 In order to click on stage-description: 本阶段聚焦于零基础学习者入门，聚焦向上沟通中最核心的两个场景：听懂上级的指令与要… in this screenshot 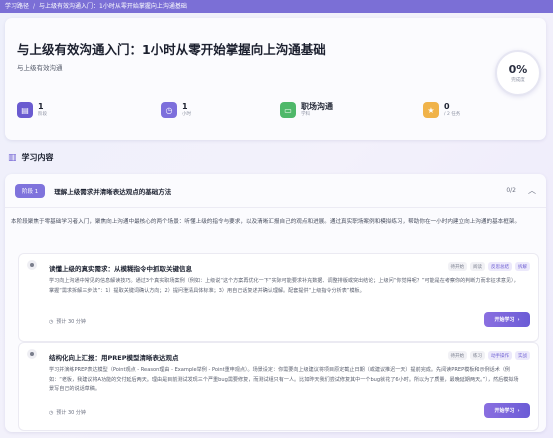, I will do `click(266, 222)`.